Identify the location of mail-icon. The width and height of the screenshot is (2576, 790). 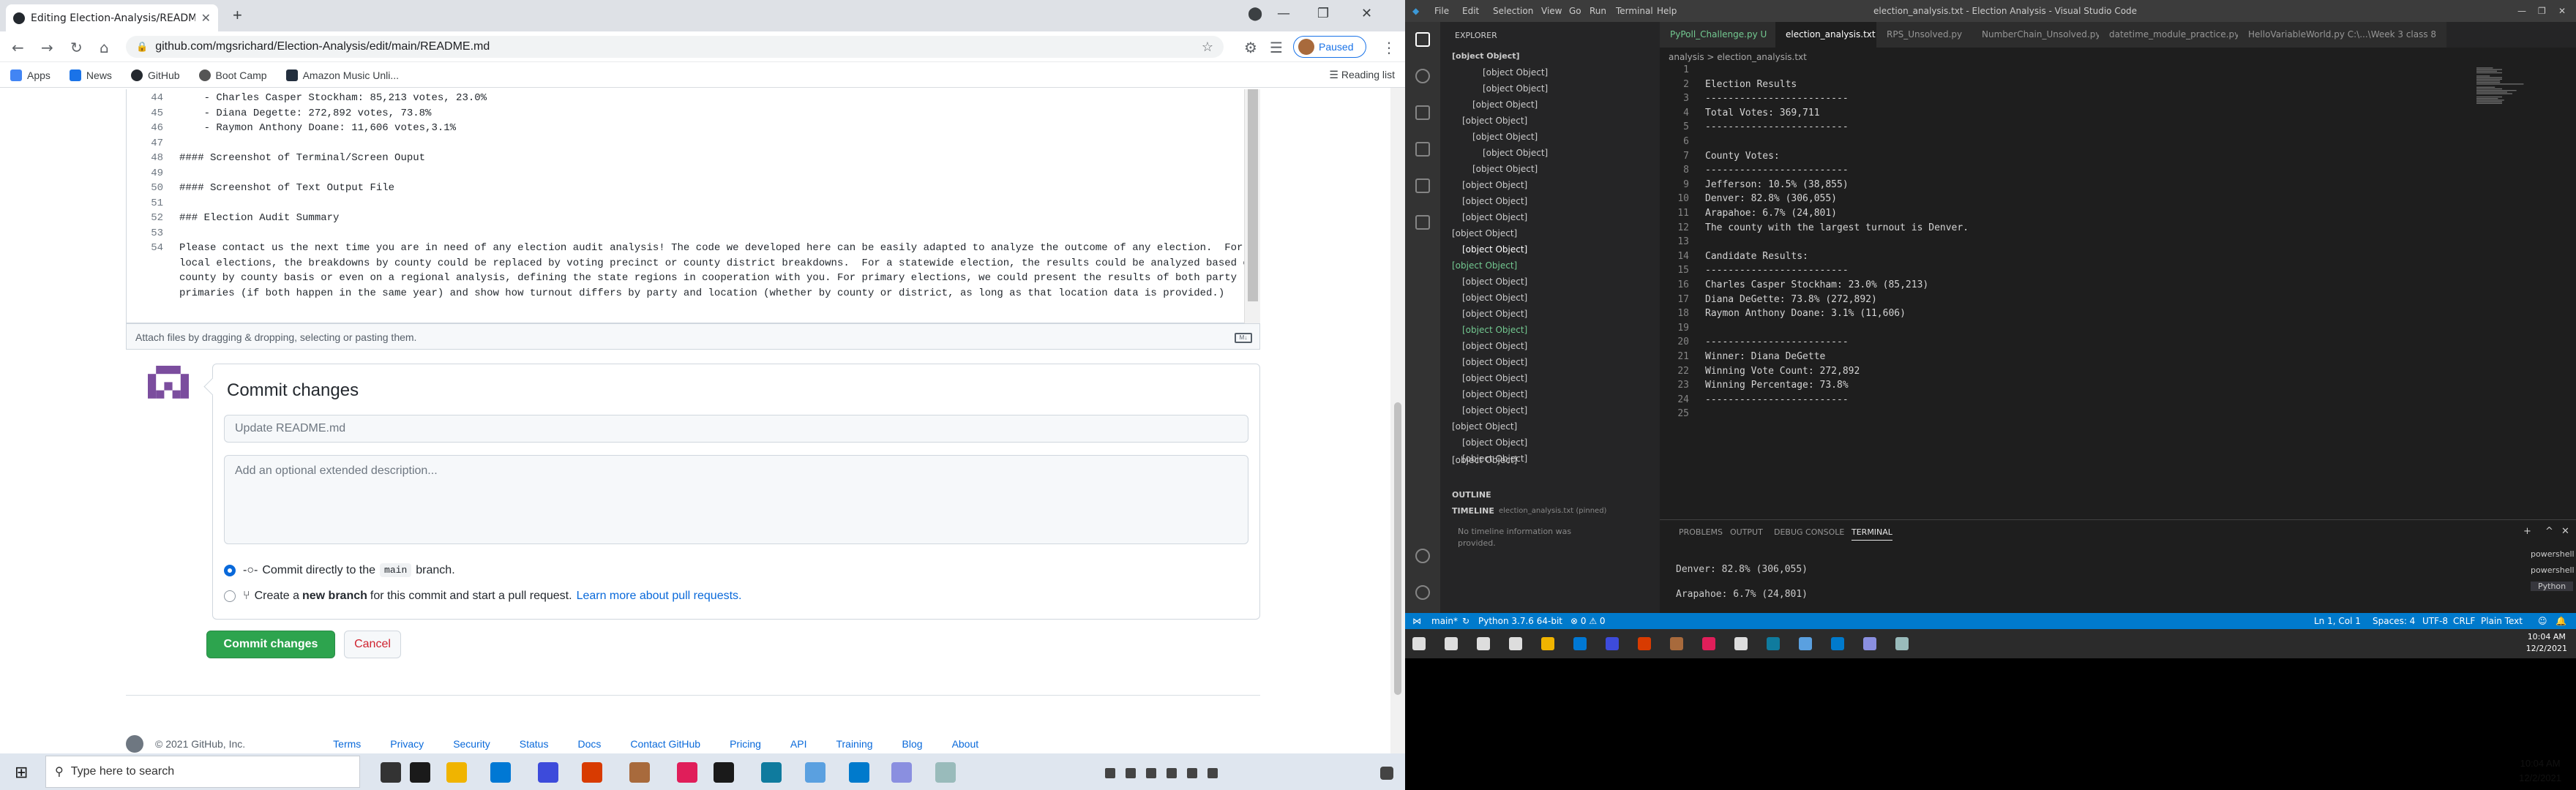
(1580, 643).